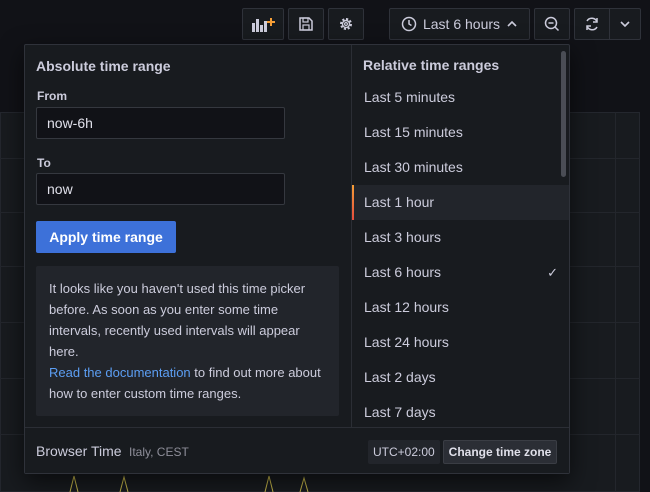 The height and width of the screenshot is (492, 650). Describe the element at coordinates (160, 123) in the screenshot. I see `from-input: now-6h` at that location.